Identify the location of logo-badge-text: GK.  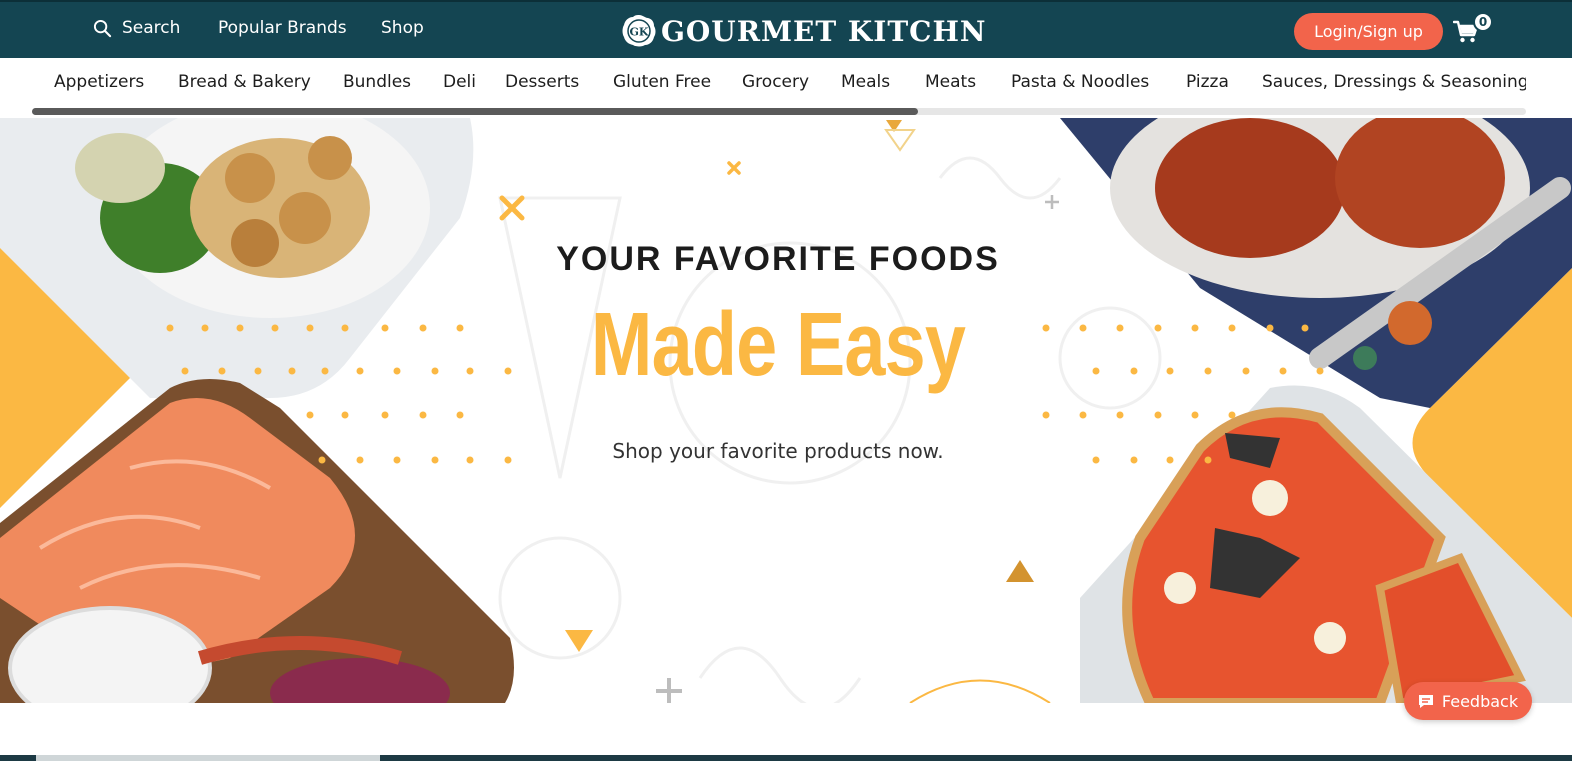
(639, 32).